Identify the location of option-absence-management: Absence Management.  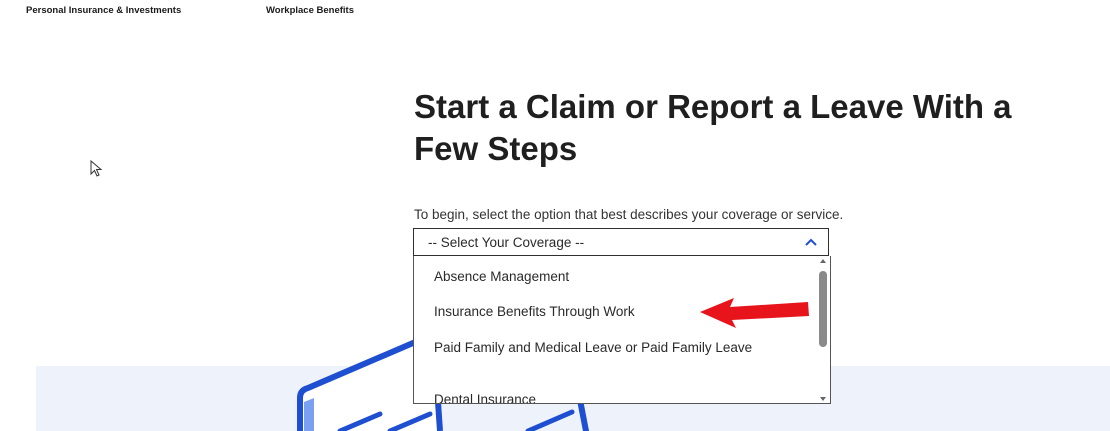
(619, 276).